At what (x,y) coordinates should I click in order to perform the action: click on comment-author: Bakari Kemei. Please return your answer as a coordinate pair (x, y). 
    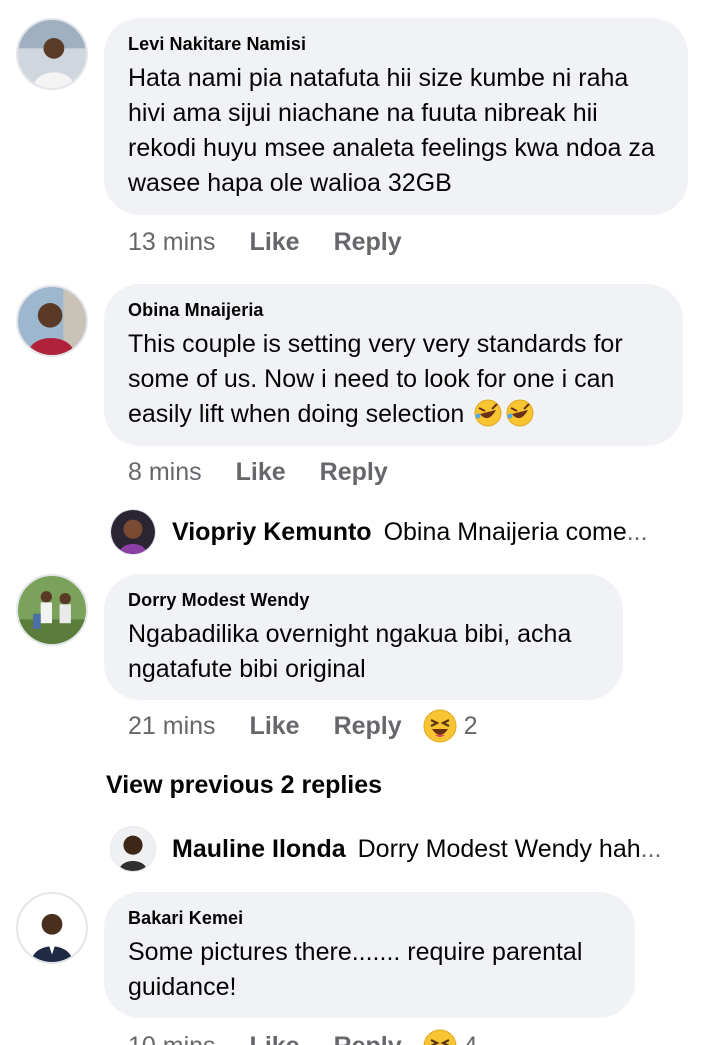
    Looking at the image, I should click on (369, 918).